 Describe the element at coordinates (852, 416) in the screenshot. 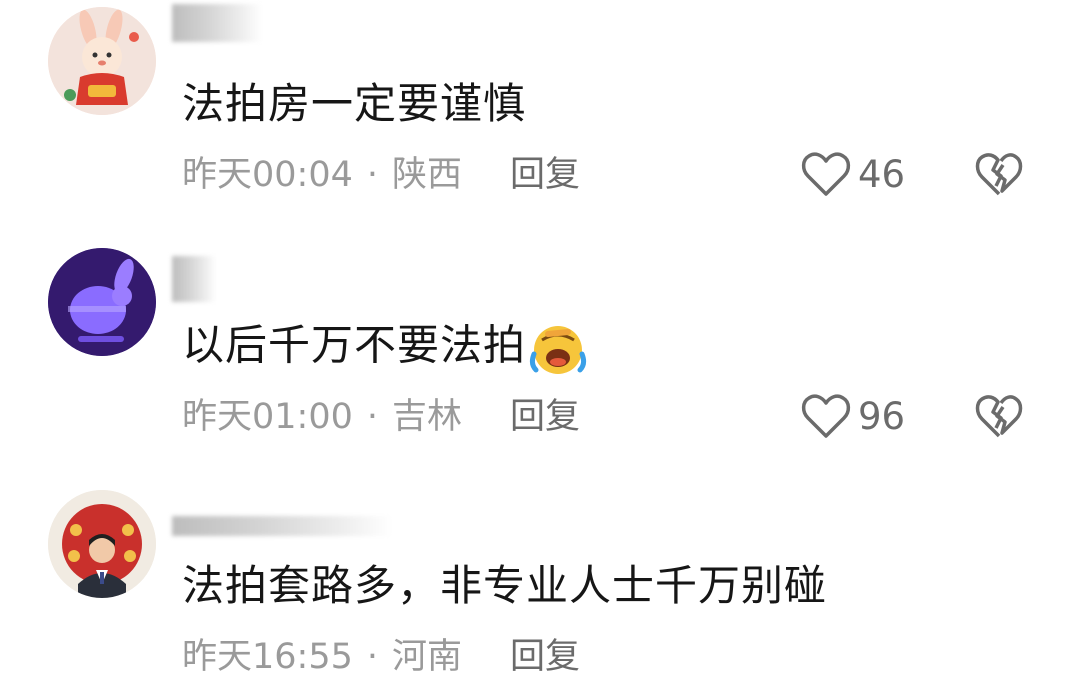

I see `like-button: 96` at that location.